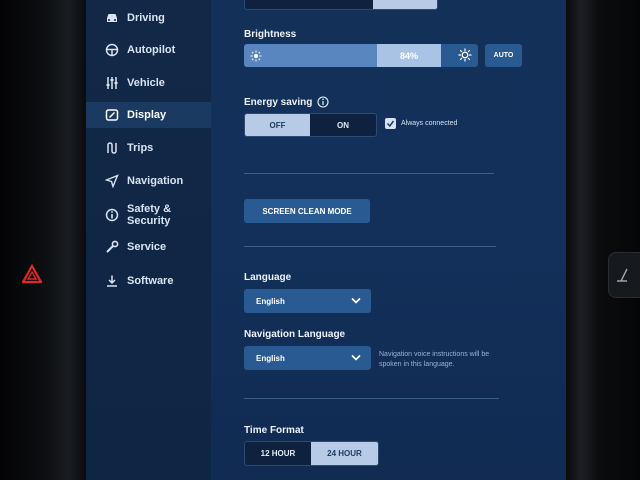  I want to click on sidebar-item-software: Software, so click(148, 281).